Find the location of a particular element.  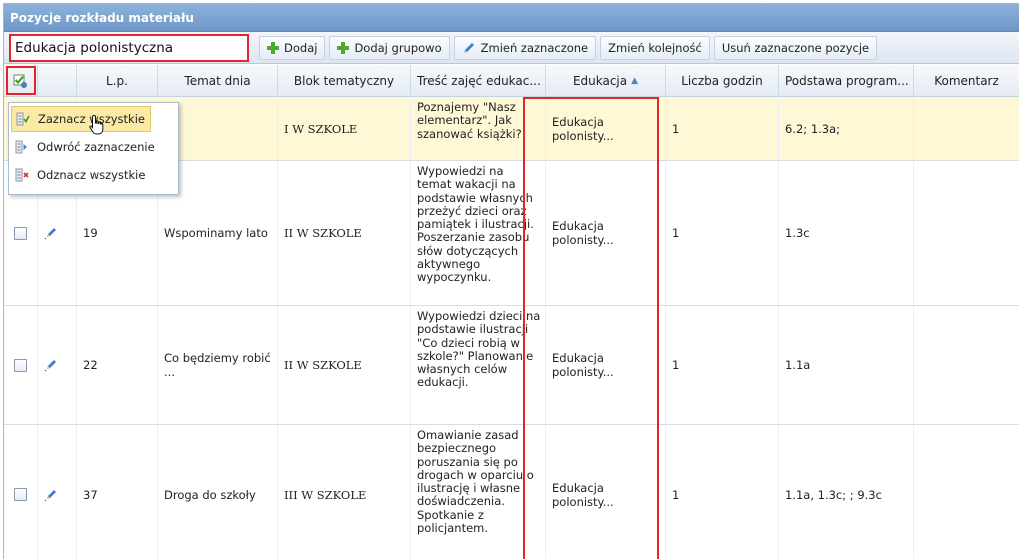

add-group-button: Dodaj grupowo is located at coordinates (389, 47).